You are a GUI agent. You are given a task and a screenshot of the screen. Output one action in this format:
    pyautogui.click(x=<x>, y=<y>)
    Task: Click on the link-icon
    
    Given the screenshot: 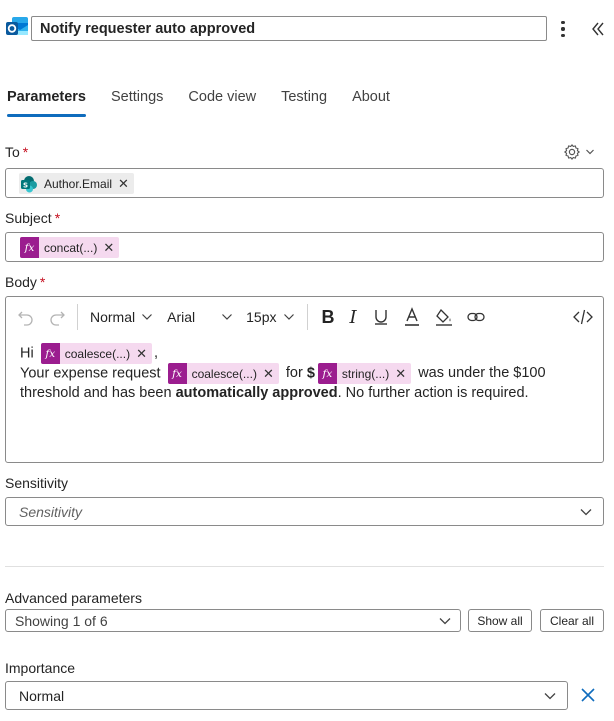 What is the action you would take?
    pyautogui.click(x=476, y=317)
    